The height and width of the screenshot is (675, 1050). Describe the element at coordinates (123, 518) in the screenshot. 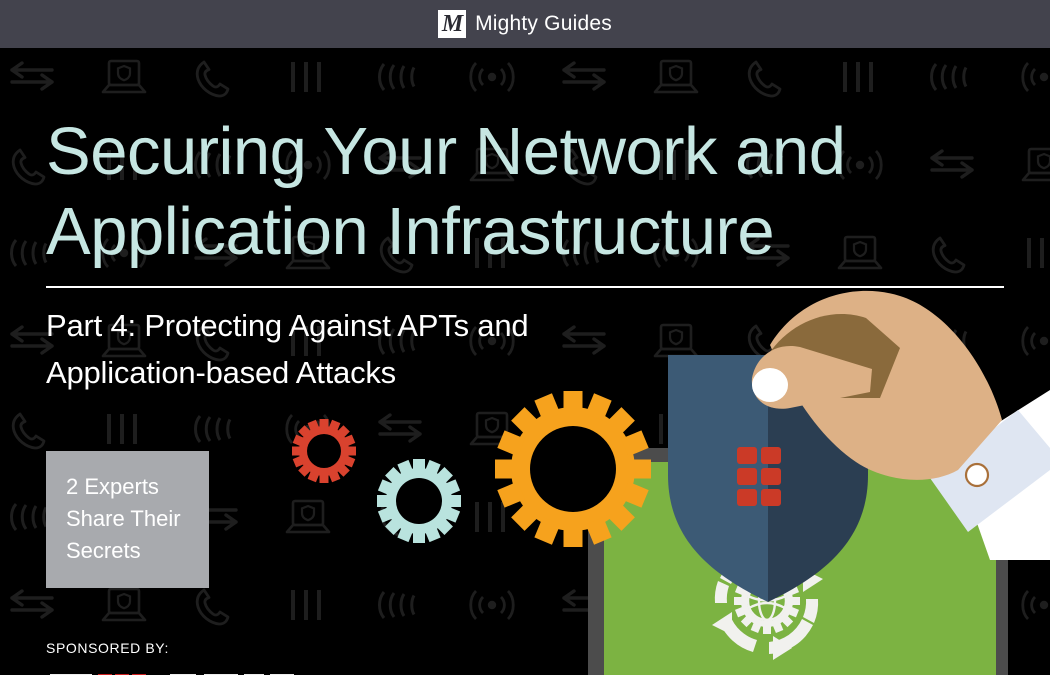

I see `experts-callout-label: 2 Experts Share Their Secrets` at that location.